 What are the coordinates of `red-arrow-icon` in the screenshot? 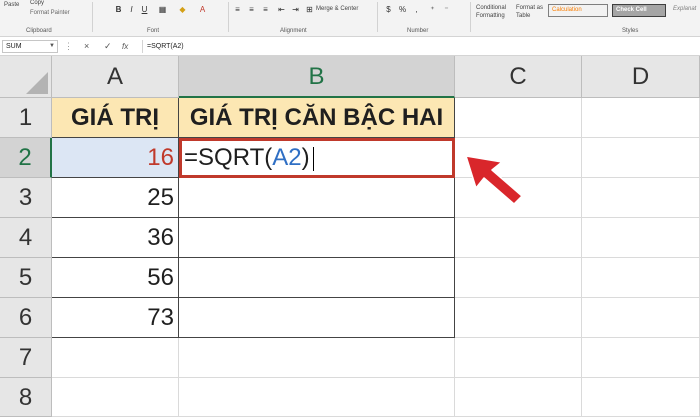 It's located at (494, 180).